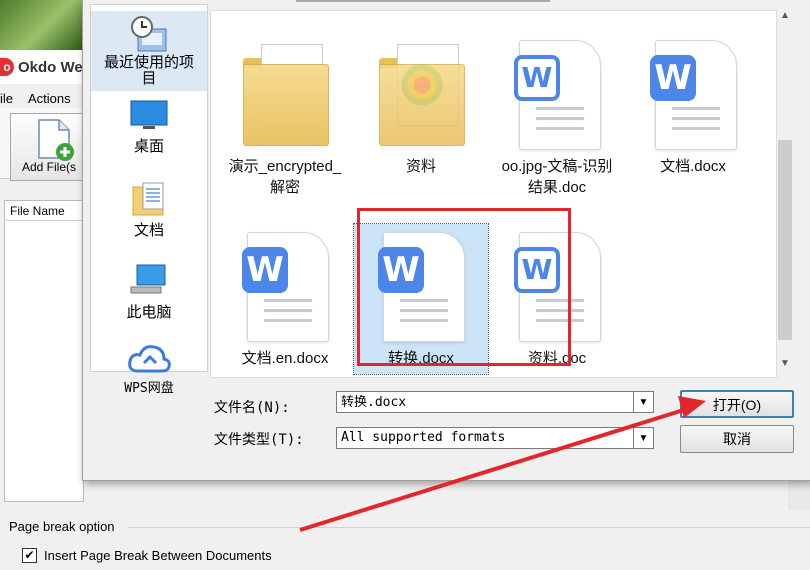 The width and height of the screenshot is (810, 570). What do you see at coordinates (284, 187) in the screenshot?
I see `file-name: 解密` at bounding box center [284, 187].